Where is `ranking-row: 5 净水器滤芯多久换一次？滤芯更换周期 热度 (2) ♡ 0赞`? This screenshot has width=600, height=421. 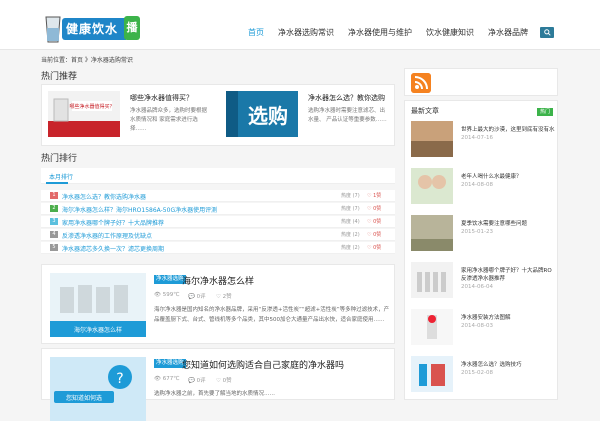
ranking-row: 5 净水器滤芯多久换一次？滤芯更换周期 热度 (2) ♡ 0赞 is located at coordinates (218, 248).